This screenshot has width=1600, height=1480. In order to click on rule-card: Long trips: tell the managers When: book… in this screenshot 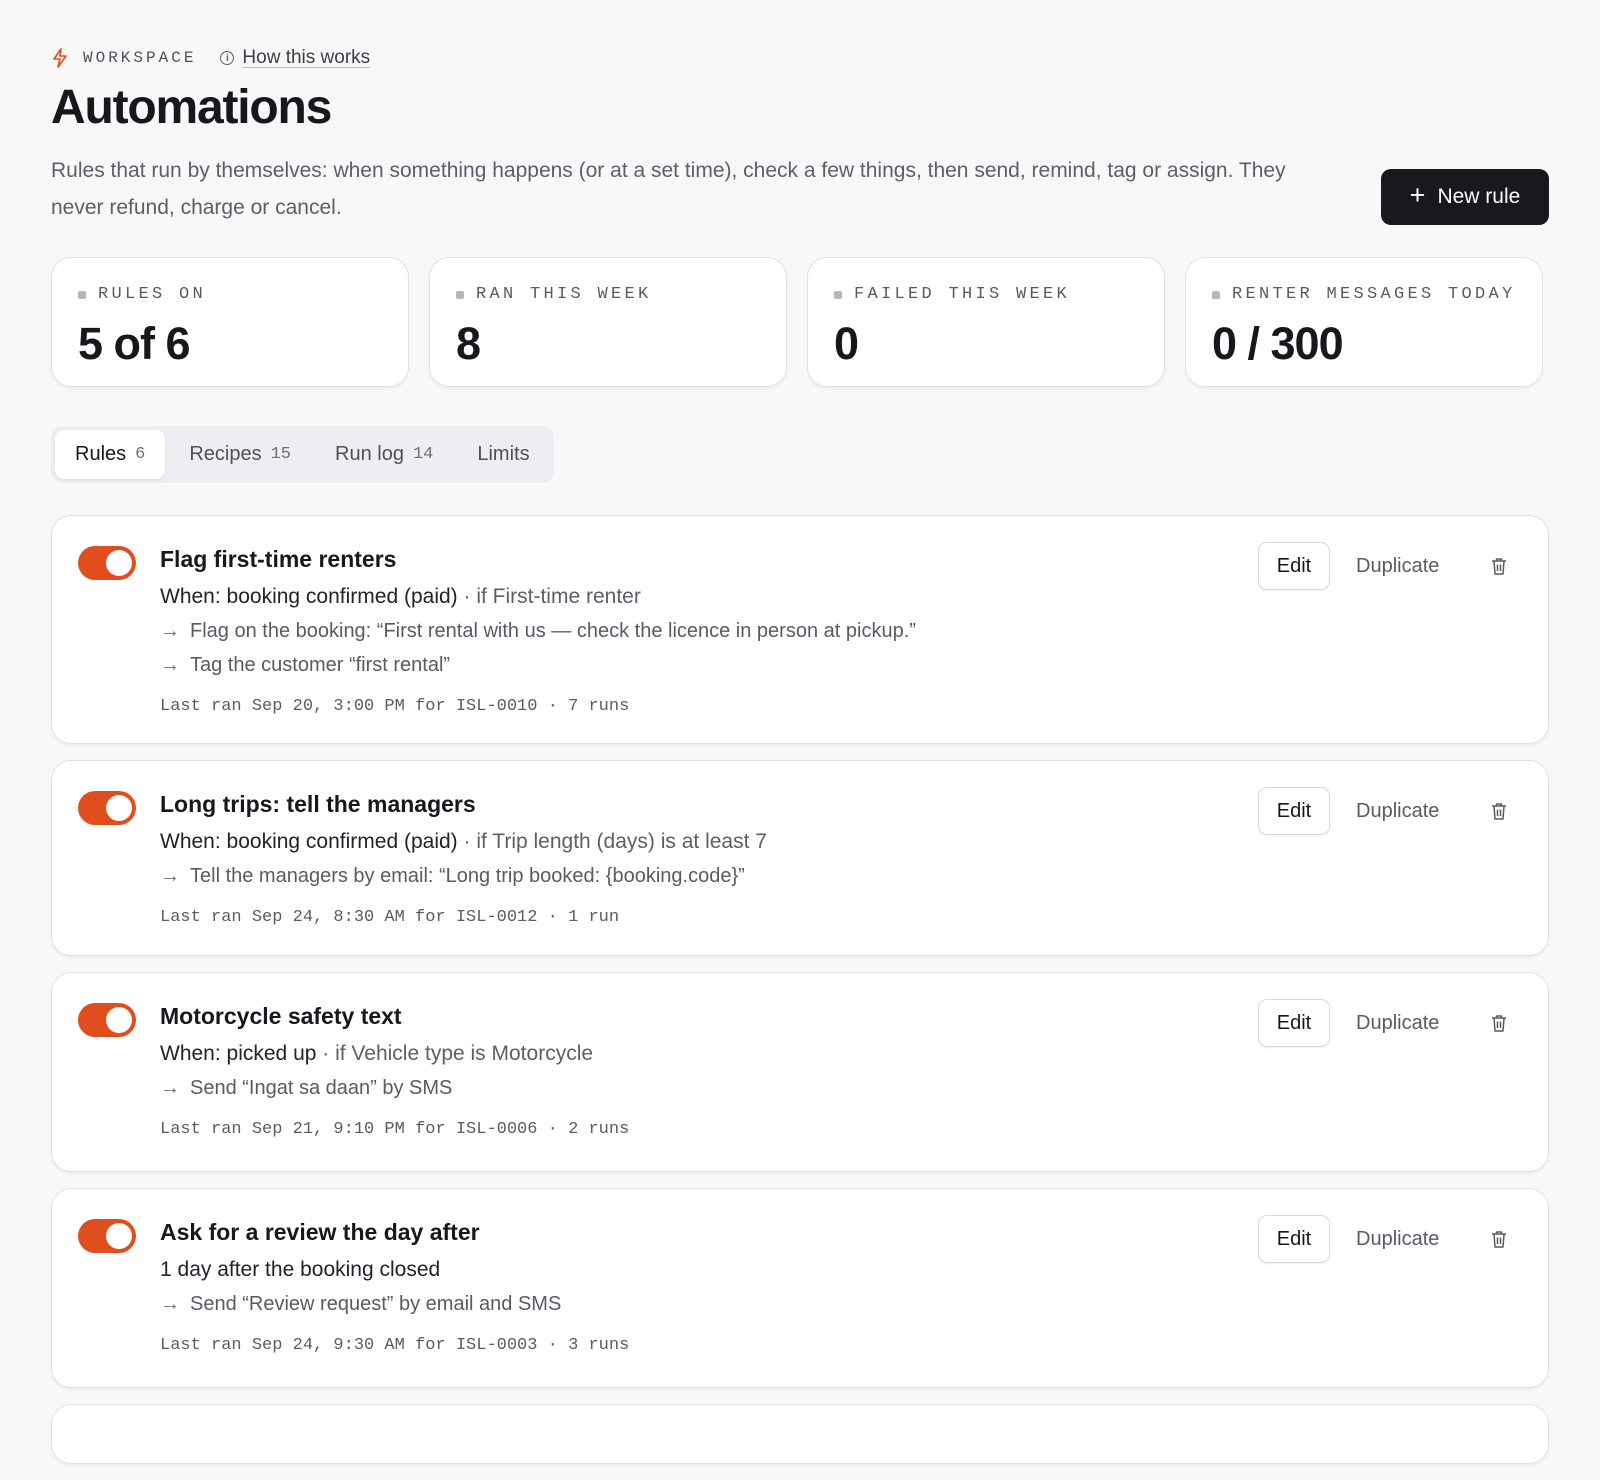, I will do `click(800, 858)`.